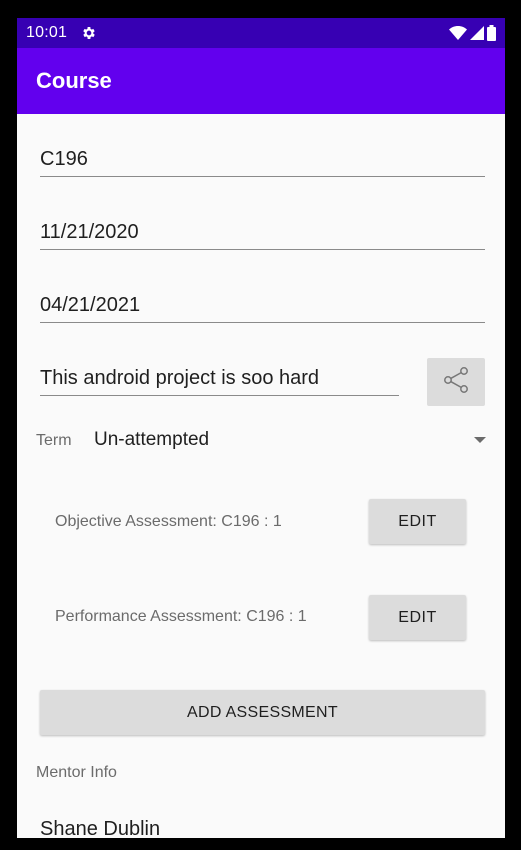  Describe the element at coordinates (100, 828) in the screenshot. I see `mentor-name-field: Shane Dublin` at that location.